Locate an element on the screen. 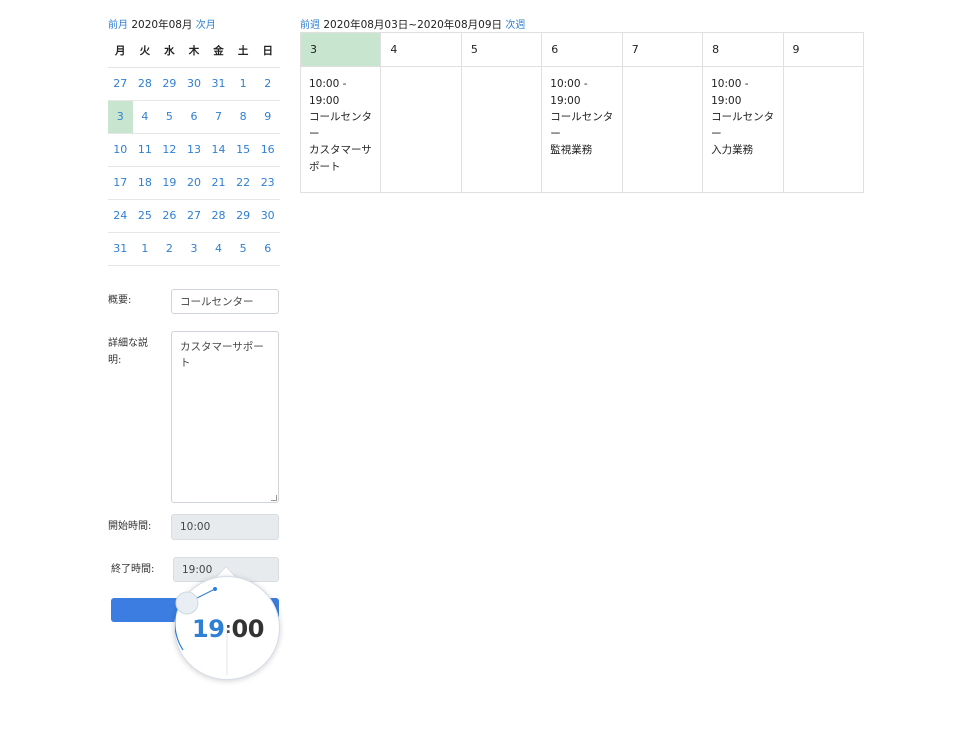 This screenshot has height=731, width=960. schedule-event: 10:00 - 19:00 コールセンター入力業務 is located at coordinates (742, 117).